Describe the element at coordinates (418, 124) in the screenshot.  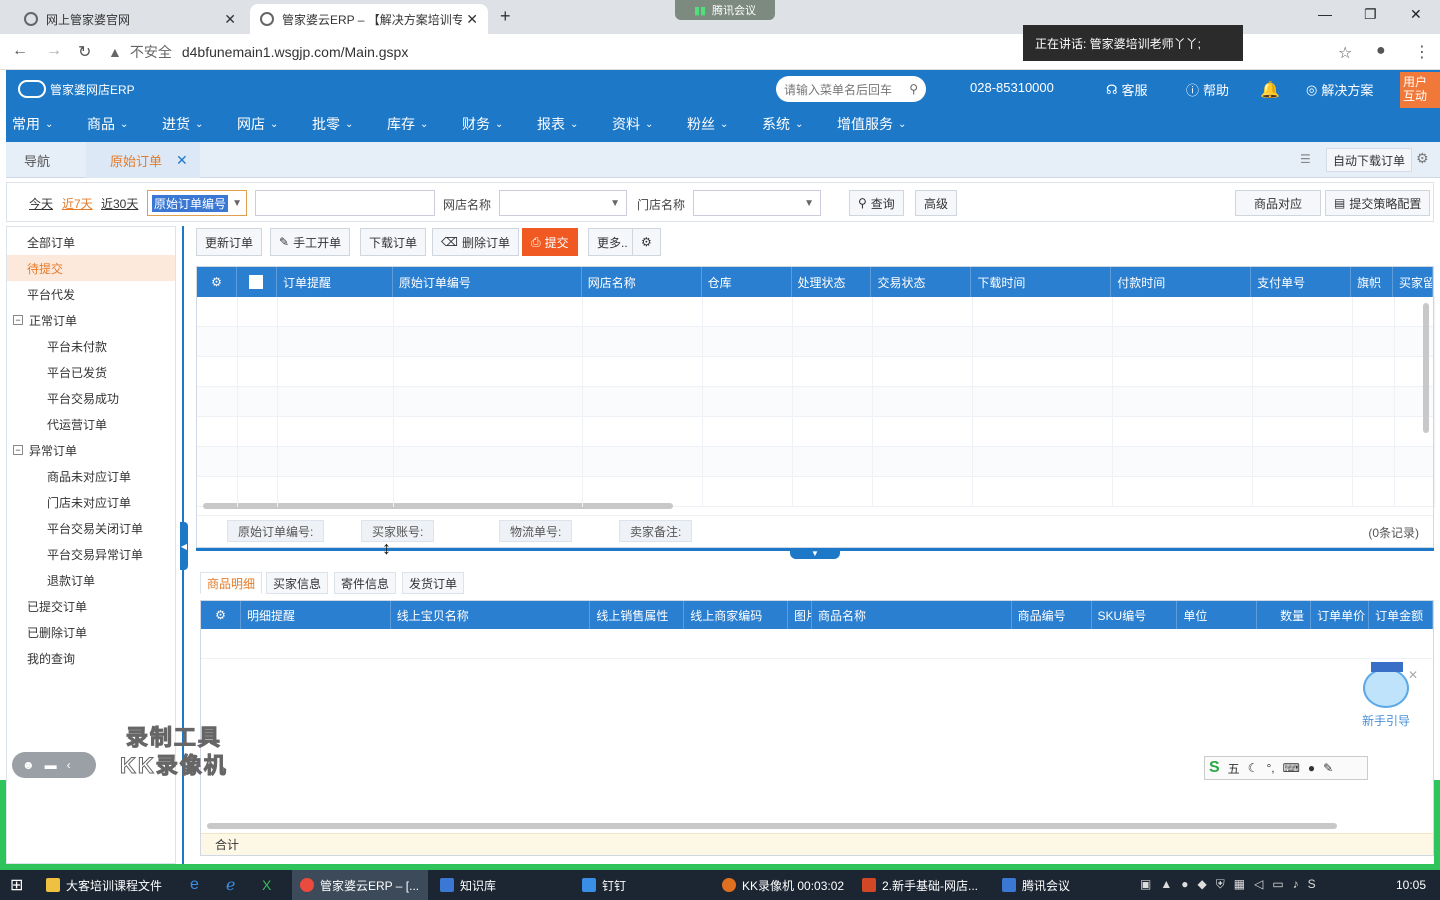
I see `menu-item: 库存 ⌄` at that location.